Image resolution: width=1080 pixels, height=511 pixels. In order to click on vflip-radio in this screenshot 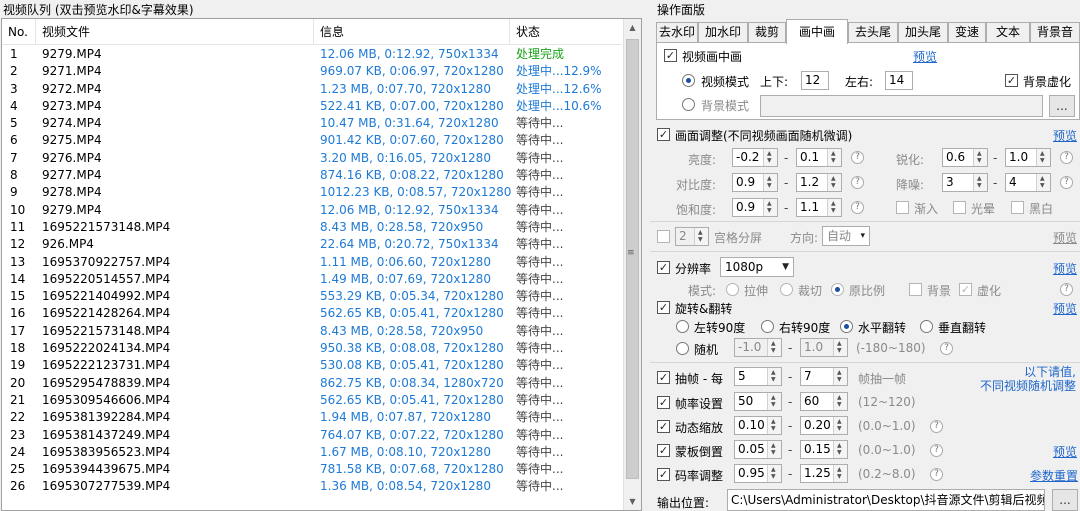, I will do `click(926, 326)`.